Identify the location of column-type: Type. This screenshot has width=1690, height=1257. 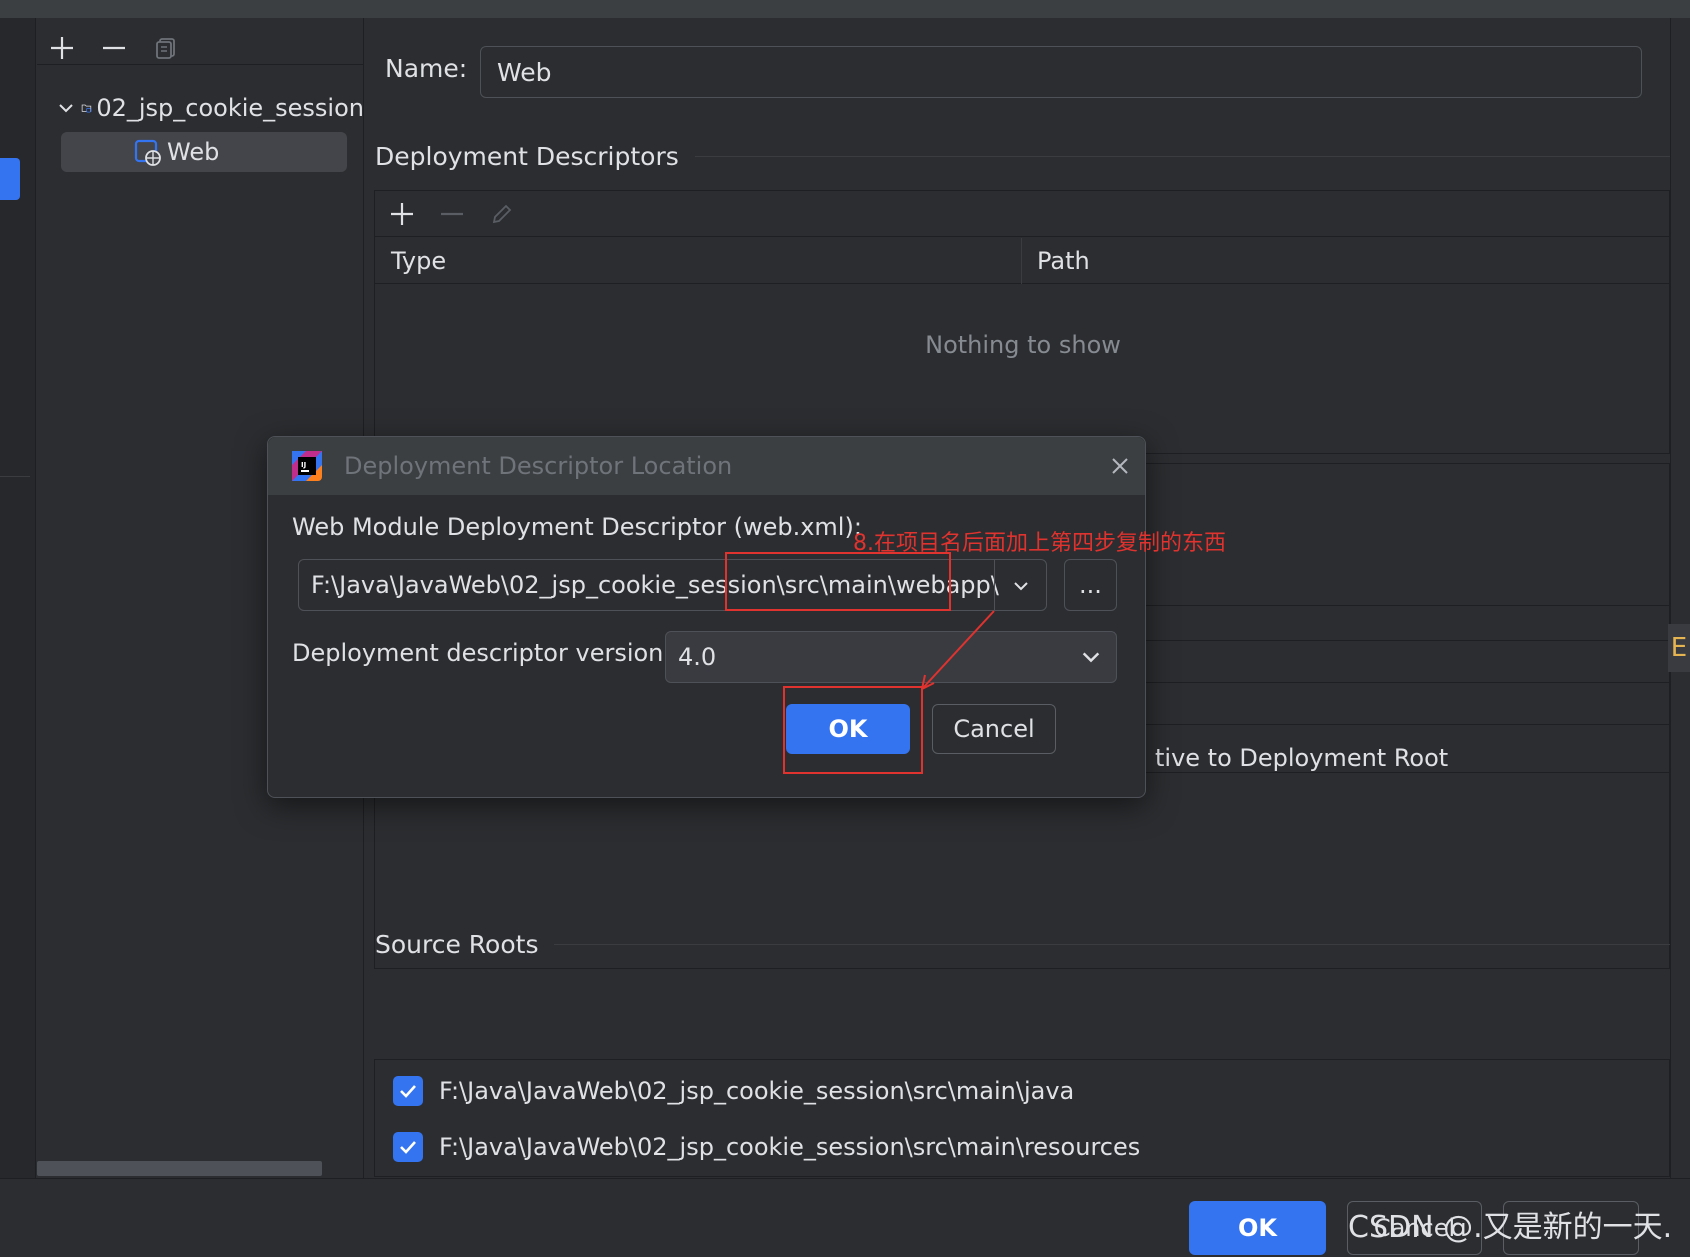
(418, 261).